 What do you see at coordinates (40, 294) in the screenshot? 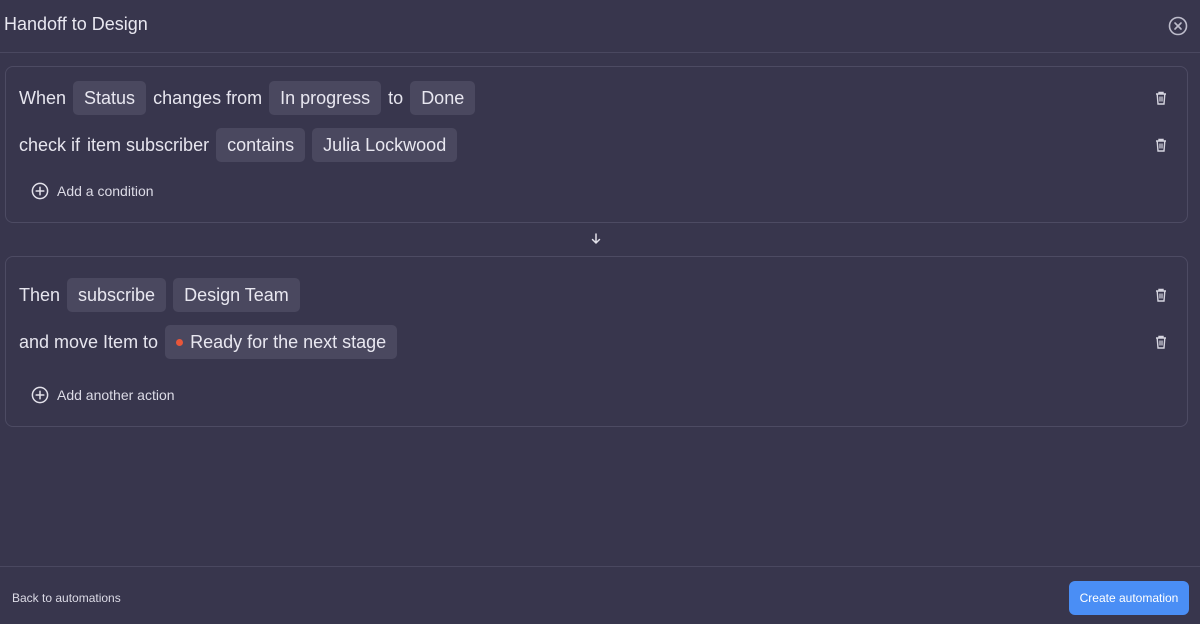
I see `then-label: Then` at bounding box center [40, 294].